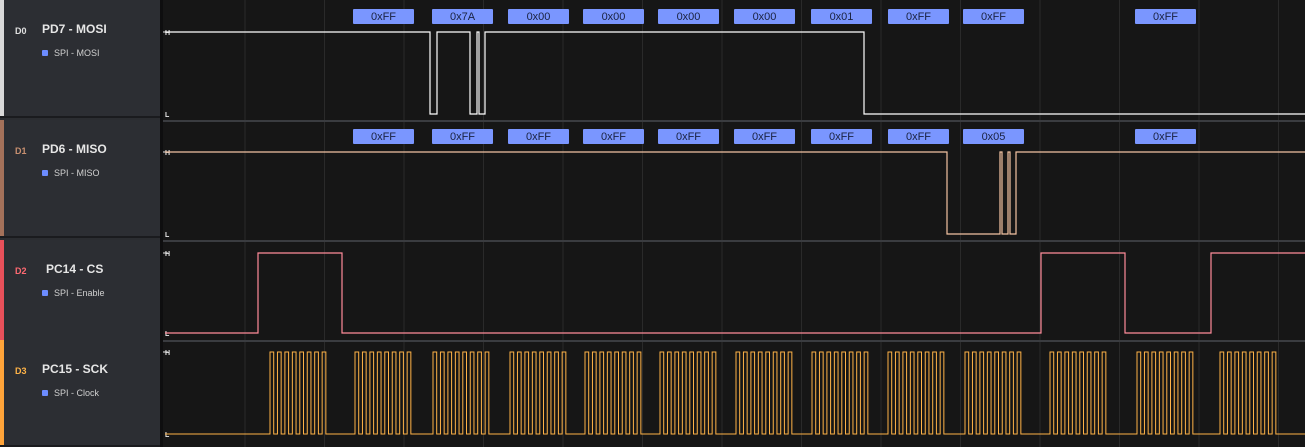 The width and height of the screenshot is (1305, 447). What do you see at coordinates (77, 173) in the screenshot?
I see `analyzer-name: SPI - MISO` at bounding box center [77, 173].